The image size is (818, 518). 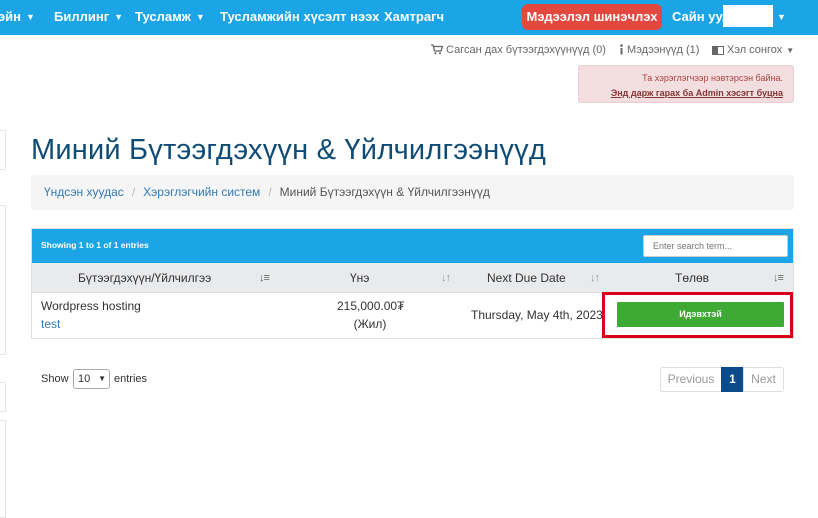 I want to click on language-label: Хэл сонгох, so click(x=755, y=50).